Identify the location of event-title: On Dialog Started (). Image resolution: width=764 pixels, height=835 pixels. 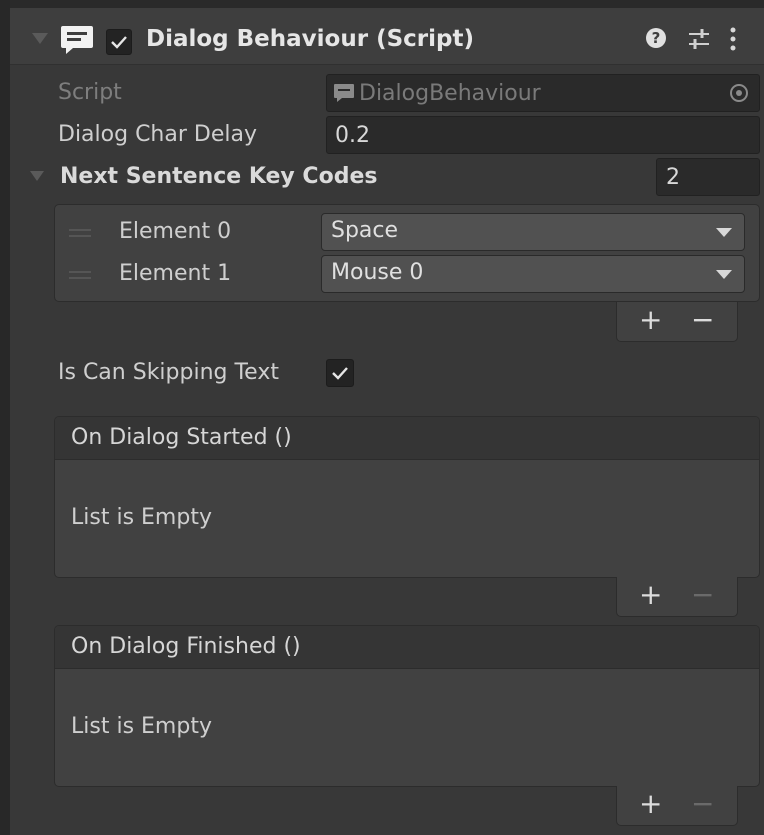
(181, 437).